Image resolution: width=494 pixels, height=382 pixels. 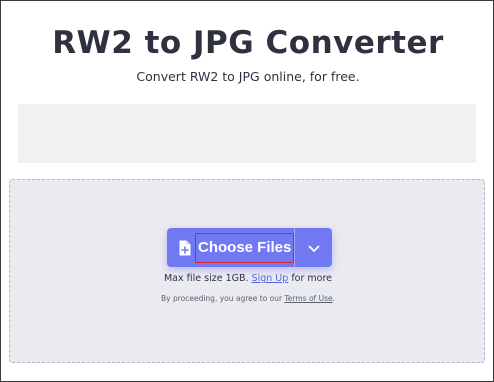 What do you see at coordinates (270, 278) in the screenshot?
I see `sign-up-link: Sign Up` at bounding box center [270, 278].